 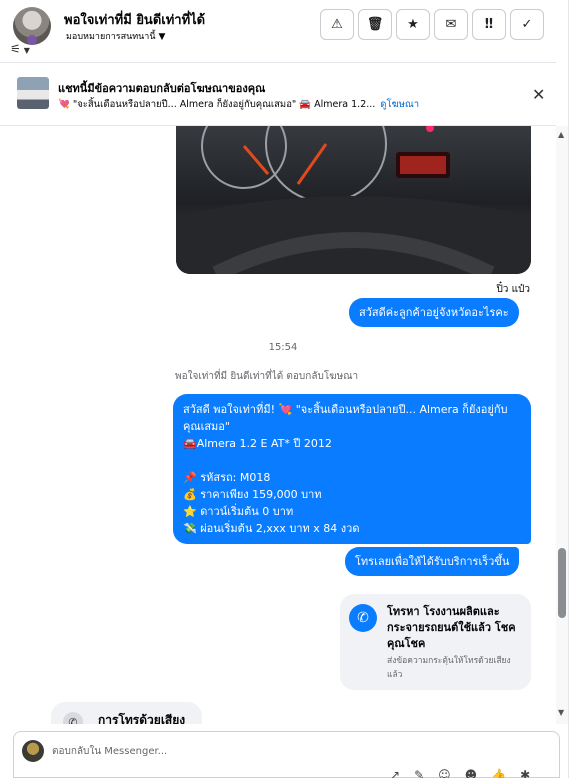 I want to click on ad-thumbnail, so click(x=33, y=93).